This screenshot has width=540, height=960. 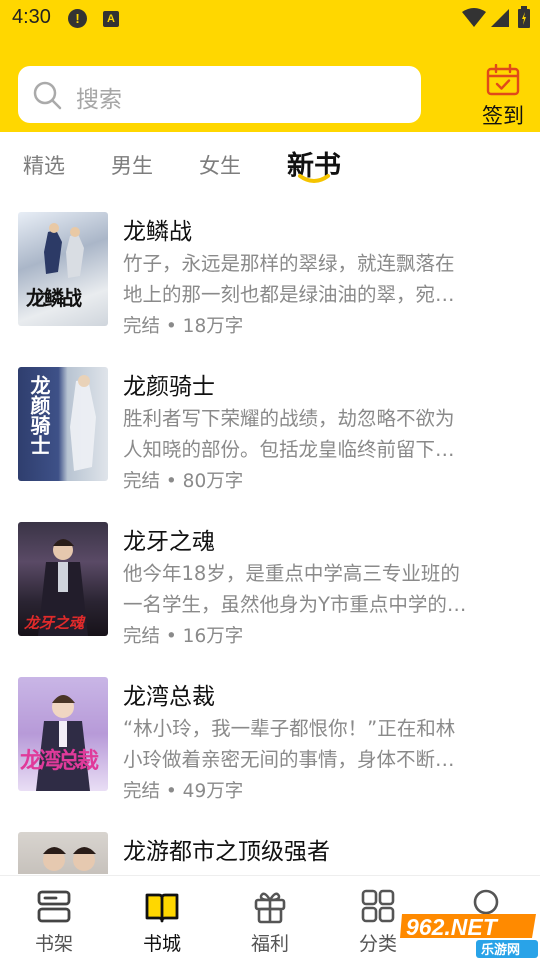 What do you see at coordinates (269, 944) in the screenshot?
I see `nav-label: 福利` at bounding box center [269, 944].